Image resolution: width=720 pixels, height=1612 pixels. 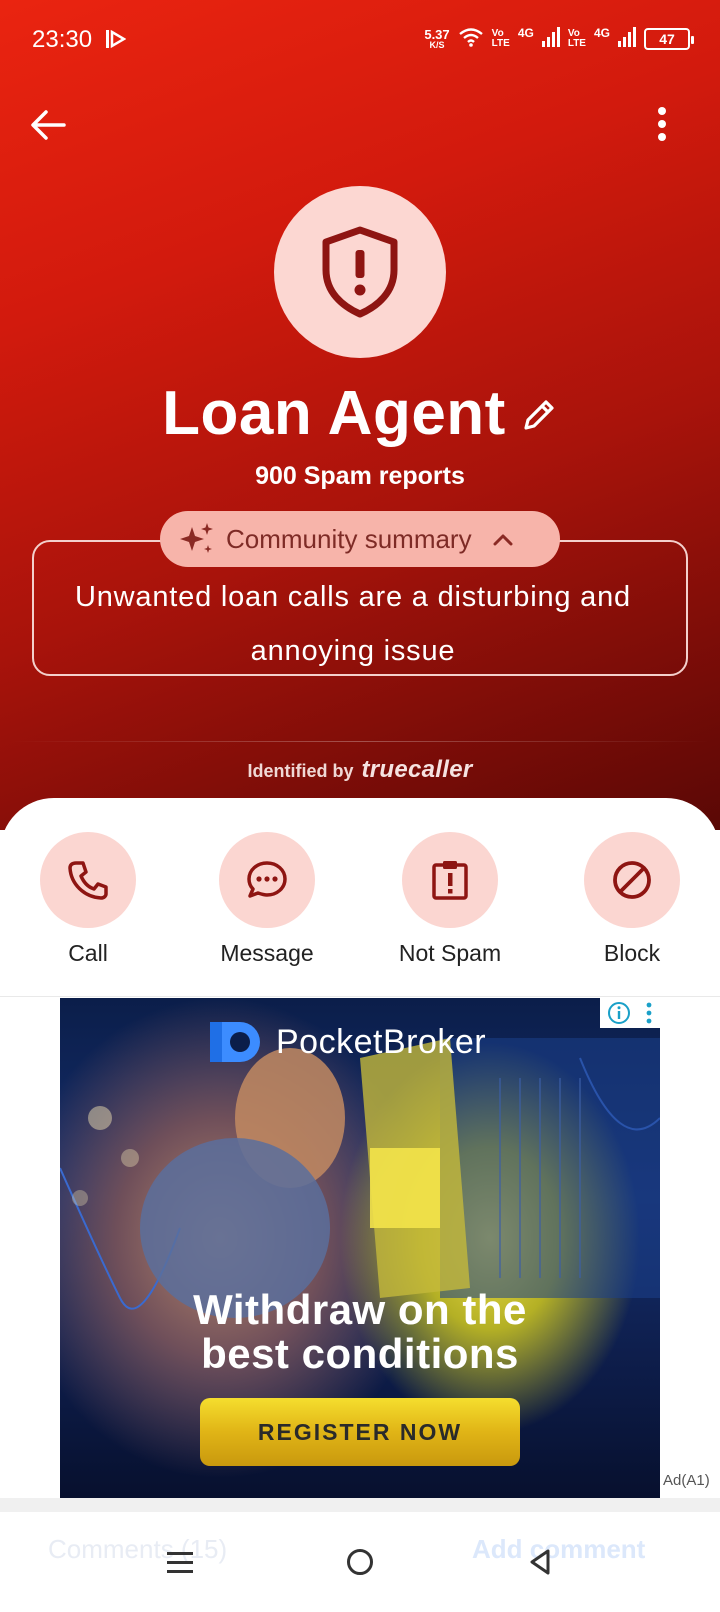 I want to click on ad-tag: Ad(A1), so click(x=686, y=1480).